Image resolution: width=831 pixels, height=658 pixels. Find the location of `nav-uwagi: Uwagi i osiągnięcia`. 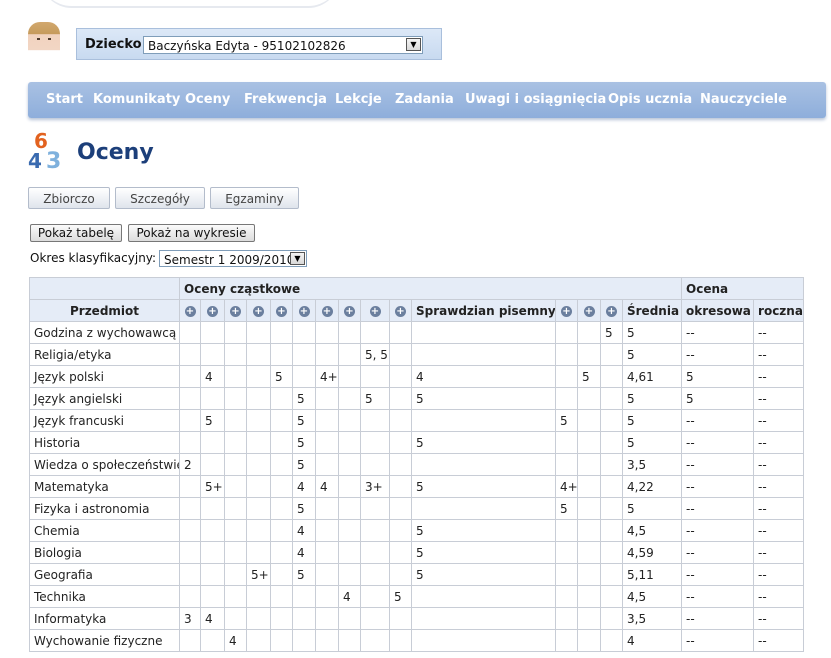

nav-uwagi: Uwagi i osiągnięcia is located at coordinates (535, 99).